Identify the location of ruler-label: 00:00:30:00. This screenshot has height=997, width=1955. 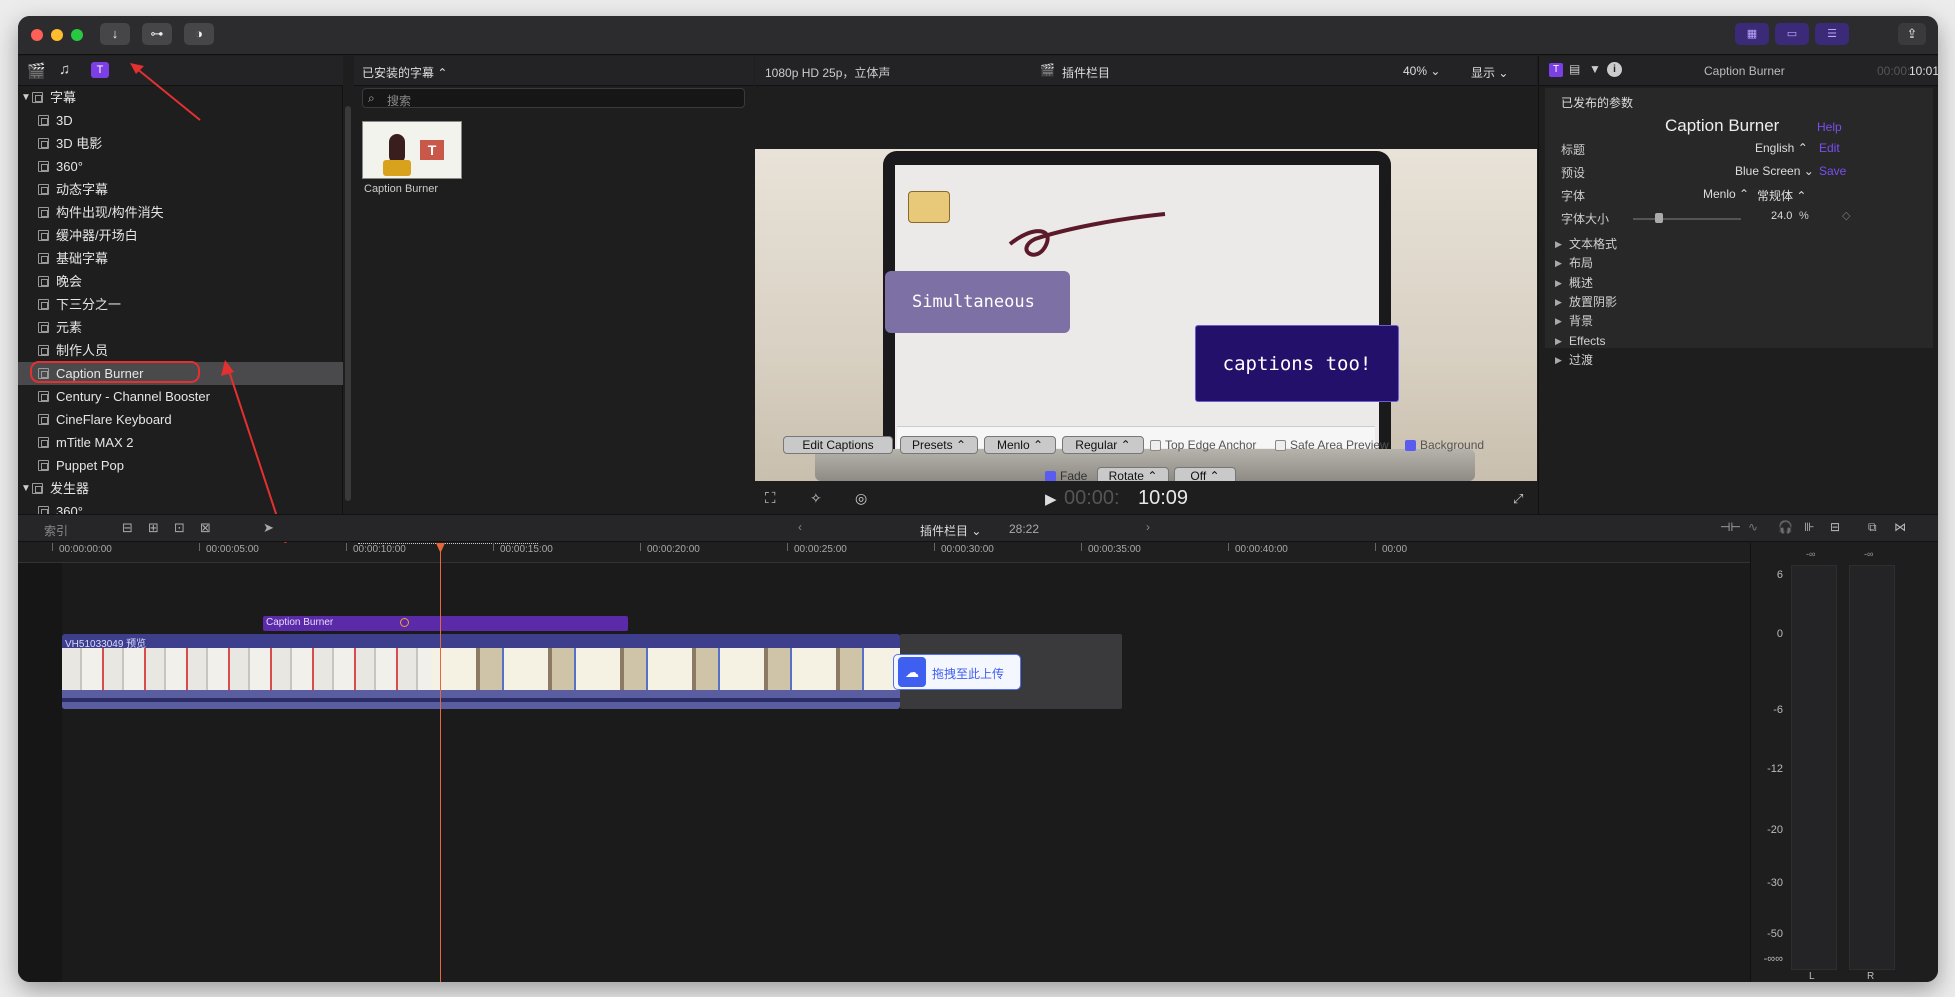
(967, 549).